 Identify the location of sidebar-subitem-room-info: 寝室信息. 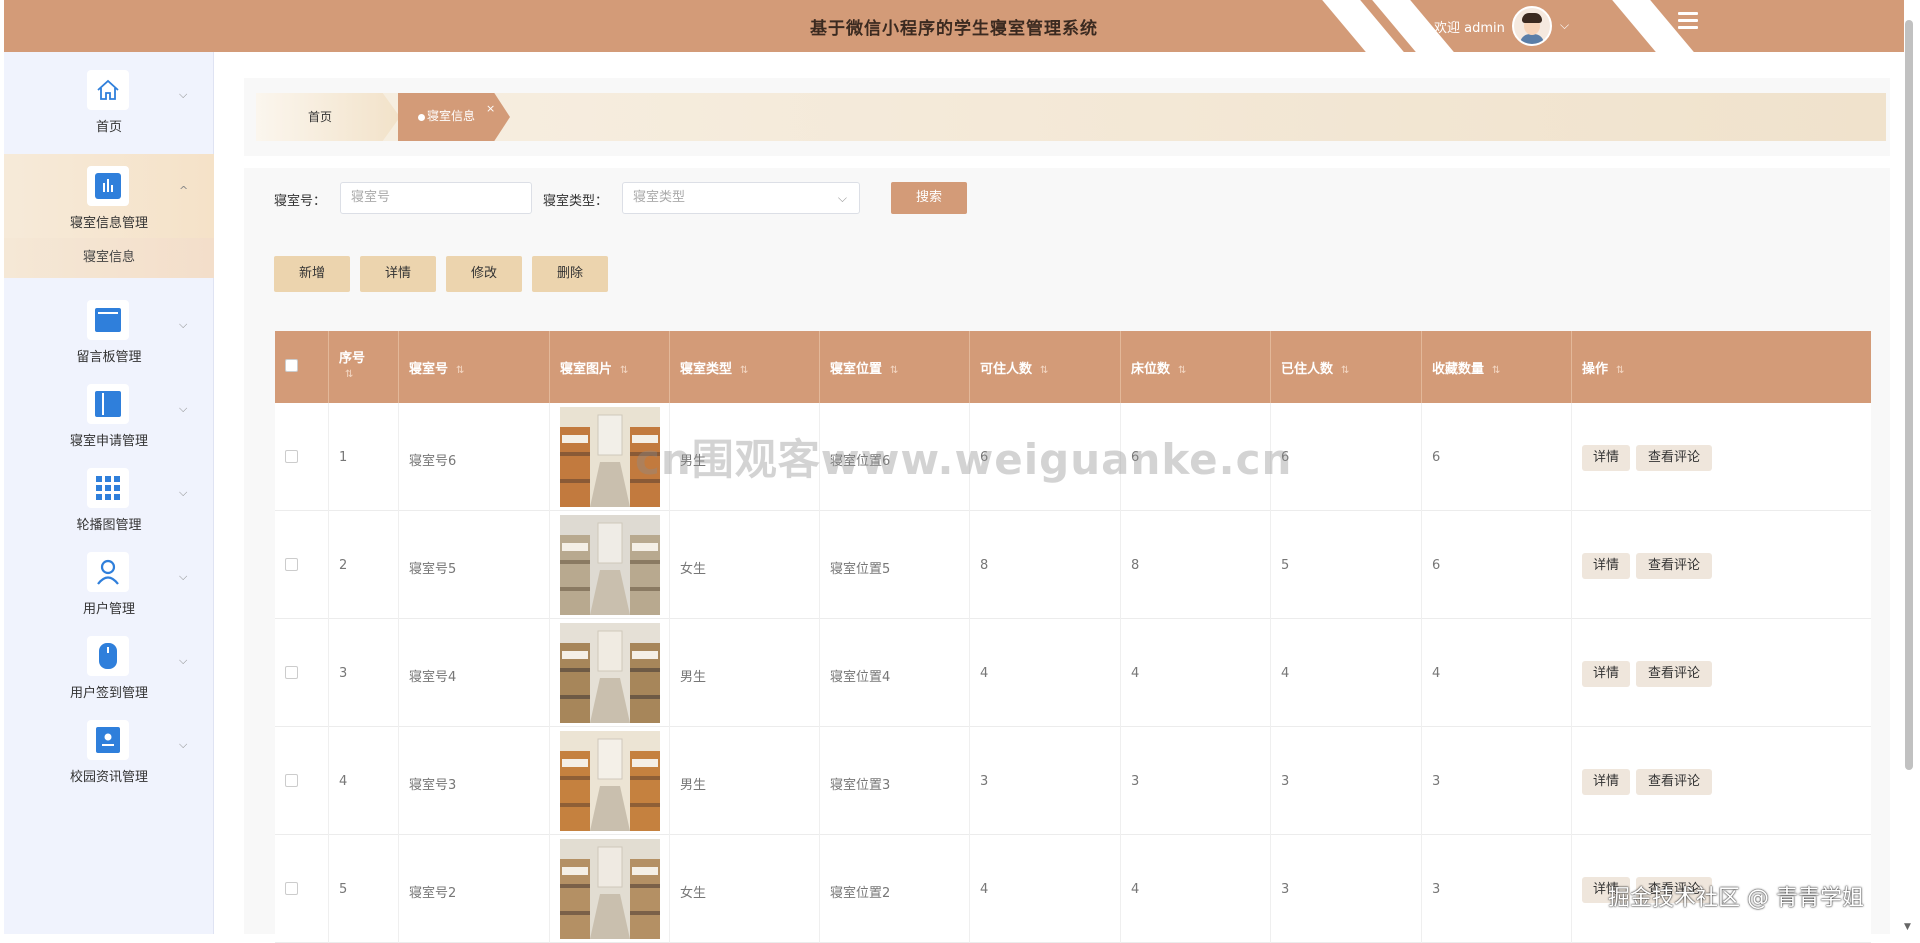
(109, 258).